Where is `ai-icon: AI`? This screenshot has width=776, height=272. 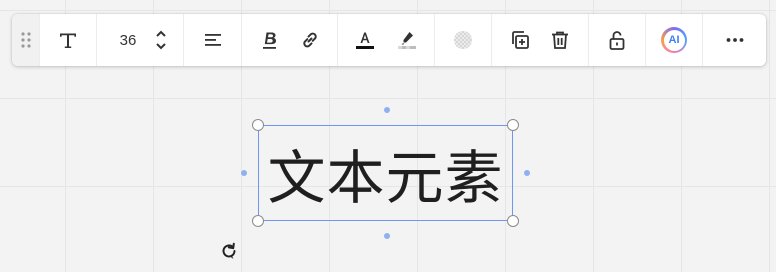 ai-icon: AI is located at coordinates (674, 40).